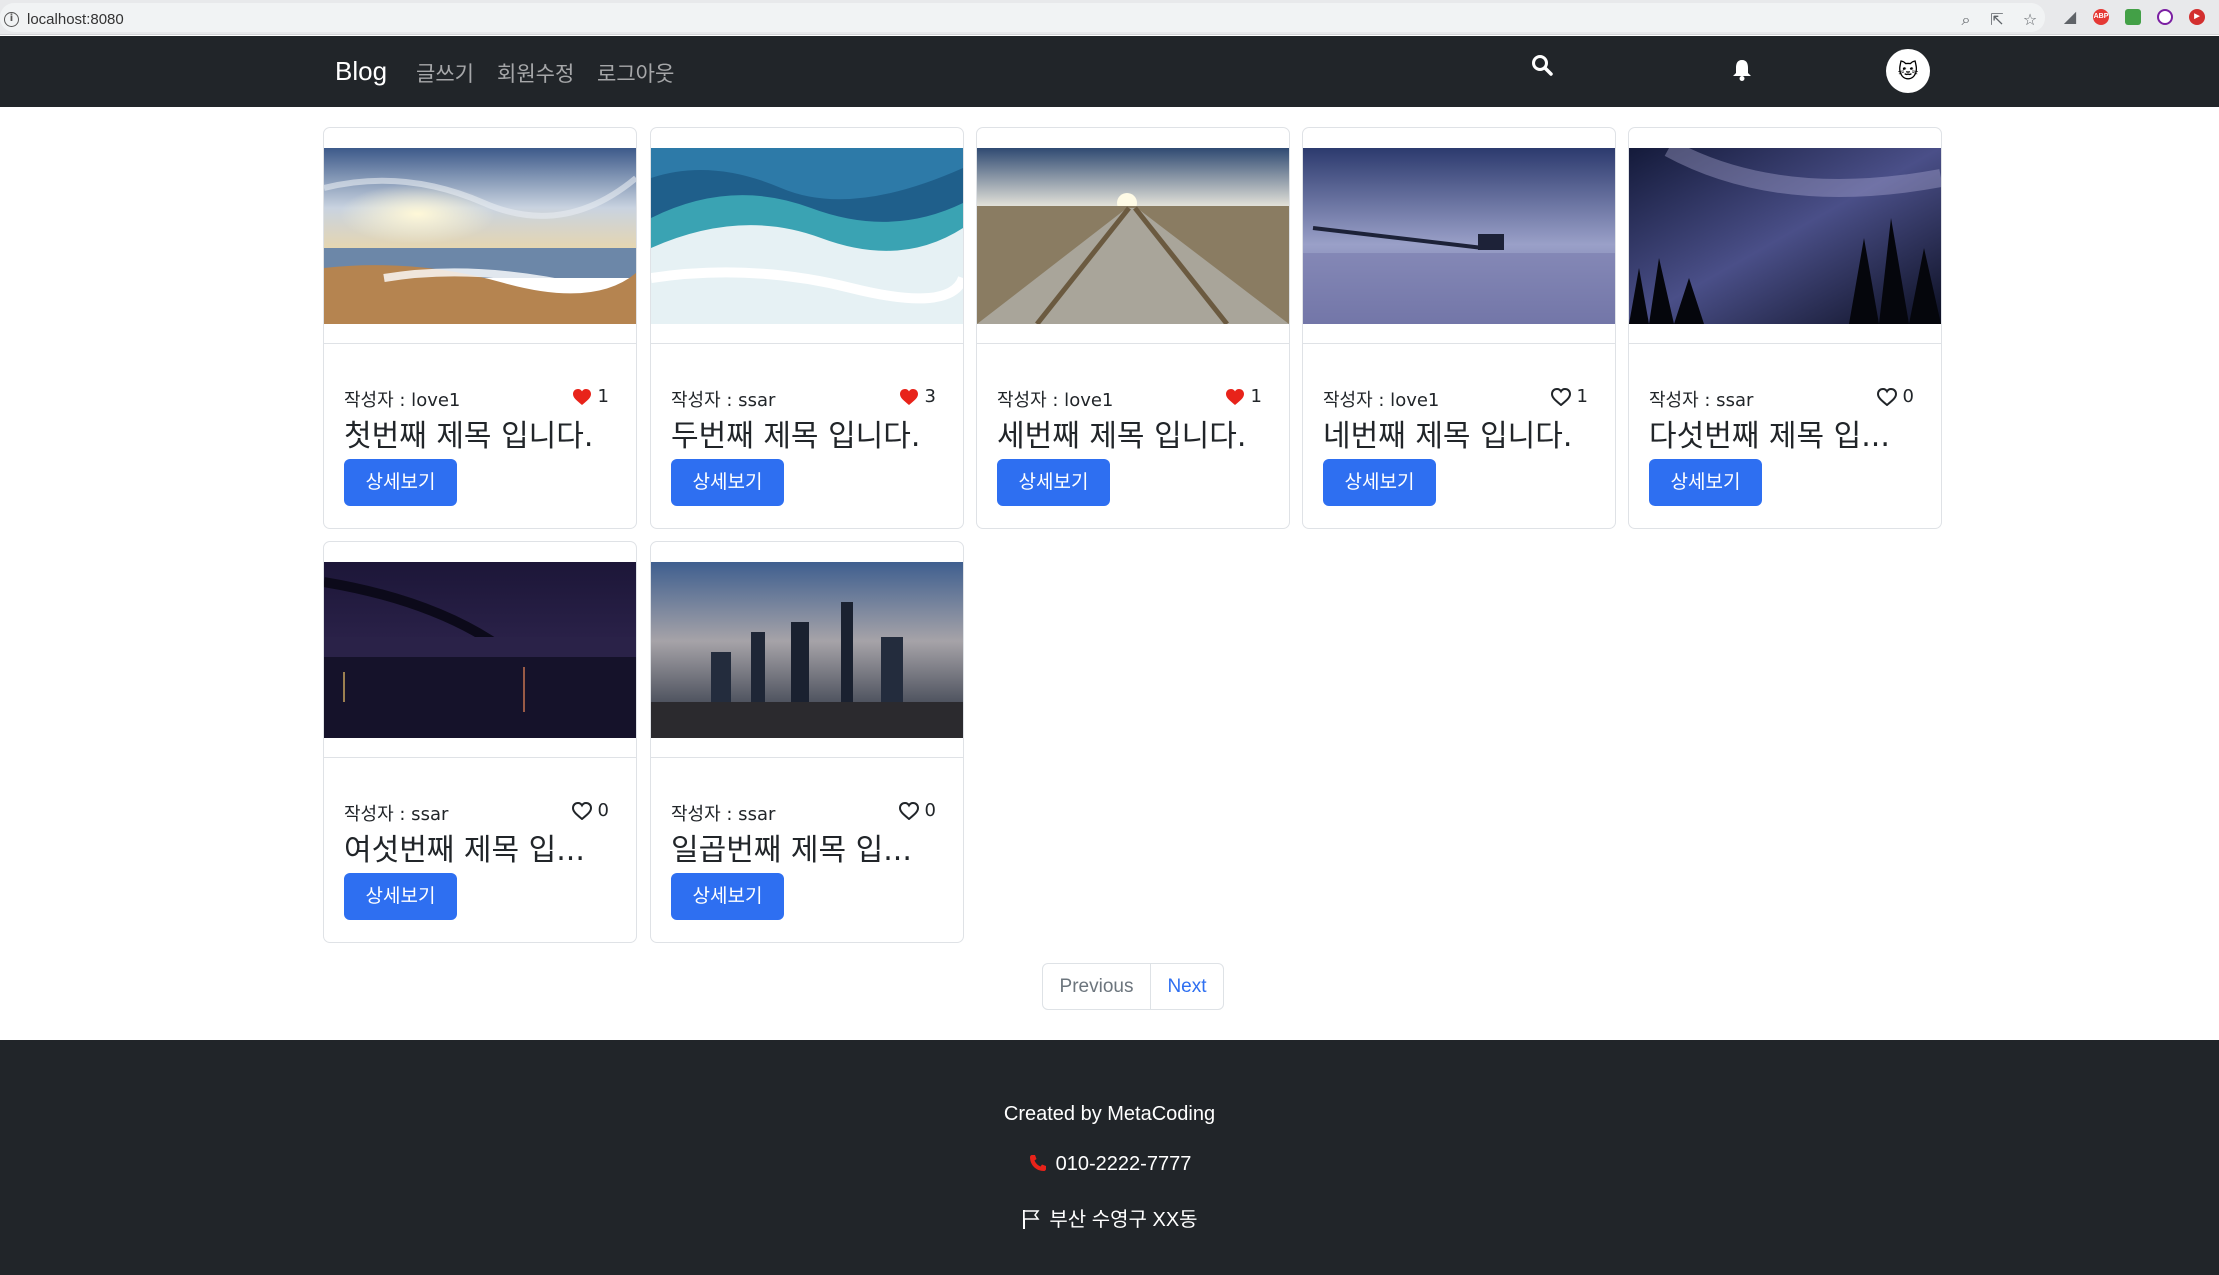  I want to click on address-bar: i localhost:8080 ⌕ ⇱ ☆, so click(1022, 17).